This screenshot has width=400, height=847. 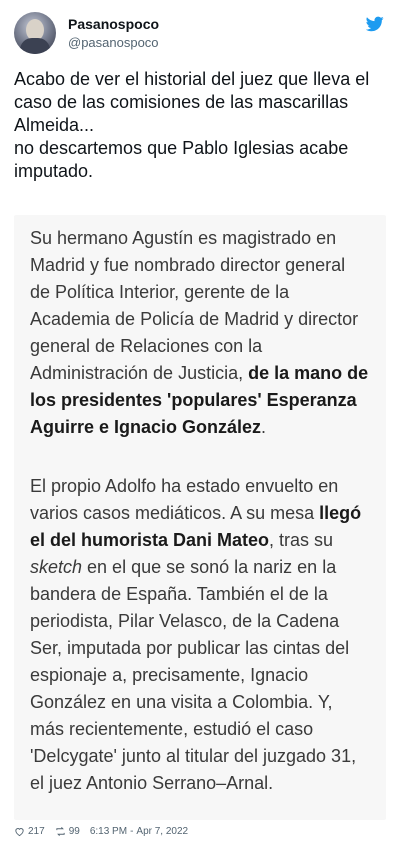 I want to click on tweet-footer: 217 99 6:13 PM - Apr 7, 2022, so click(x=200, y=831).